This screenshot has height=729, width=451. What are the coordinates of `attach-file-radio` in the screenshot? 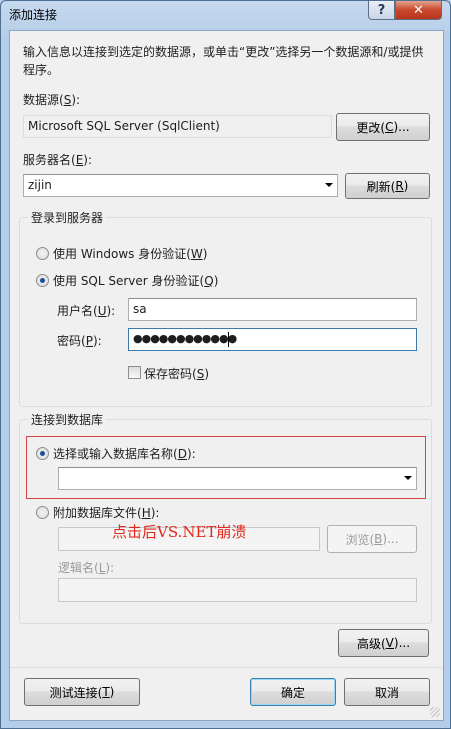 It's located at (42, 512).